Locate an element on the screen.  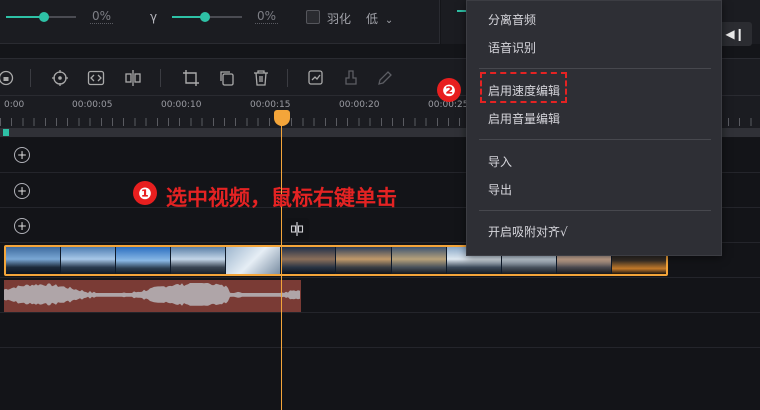
audio-clip is located at coordinates (152, 296).